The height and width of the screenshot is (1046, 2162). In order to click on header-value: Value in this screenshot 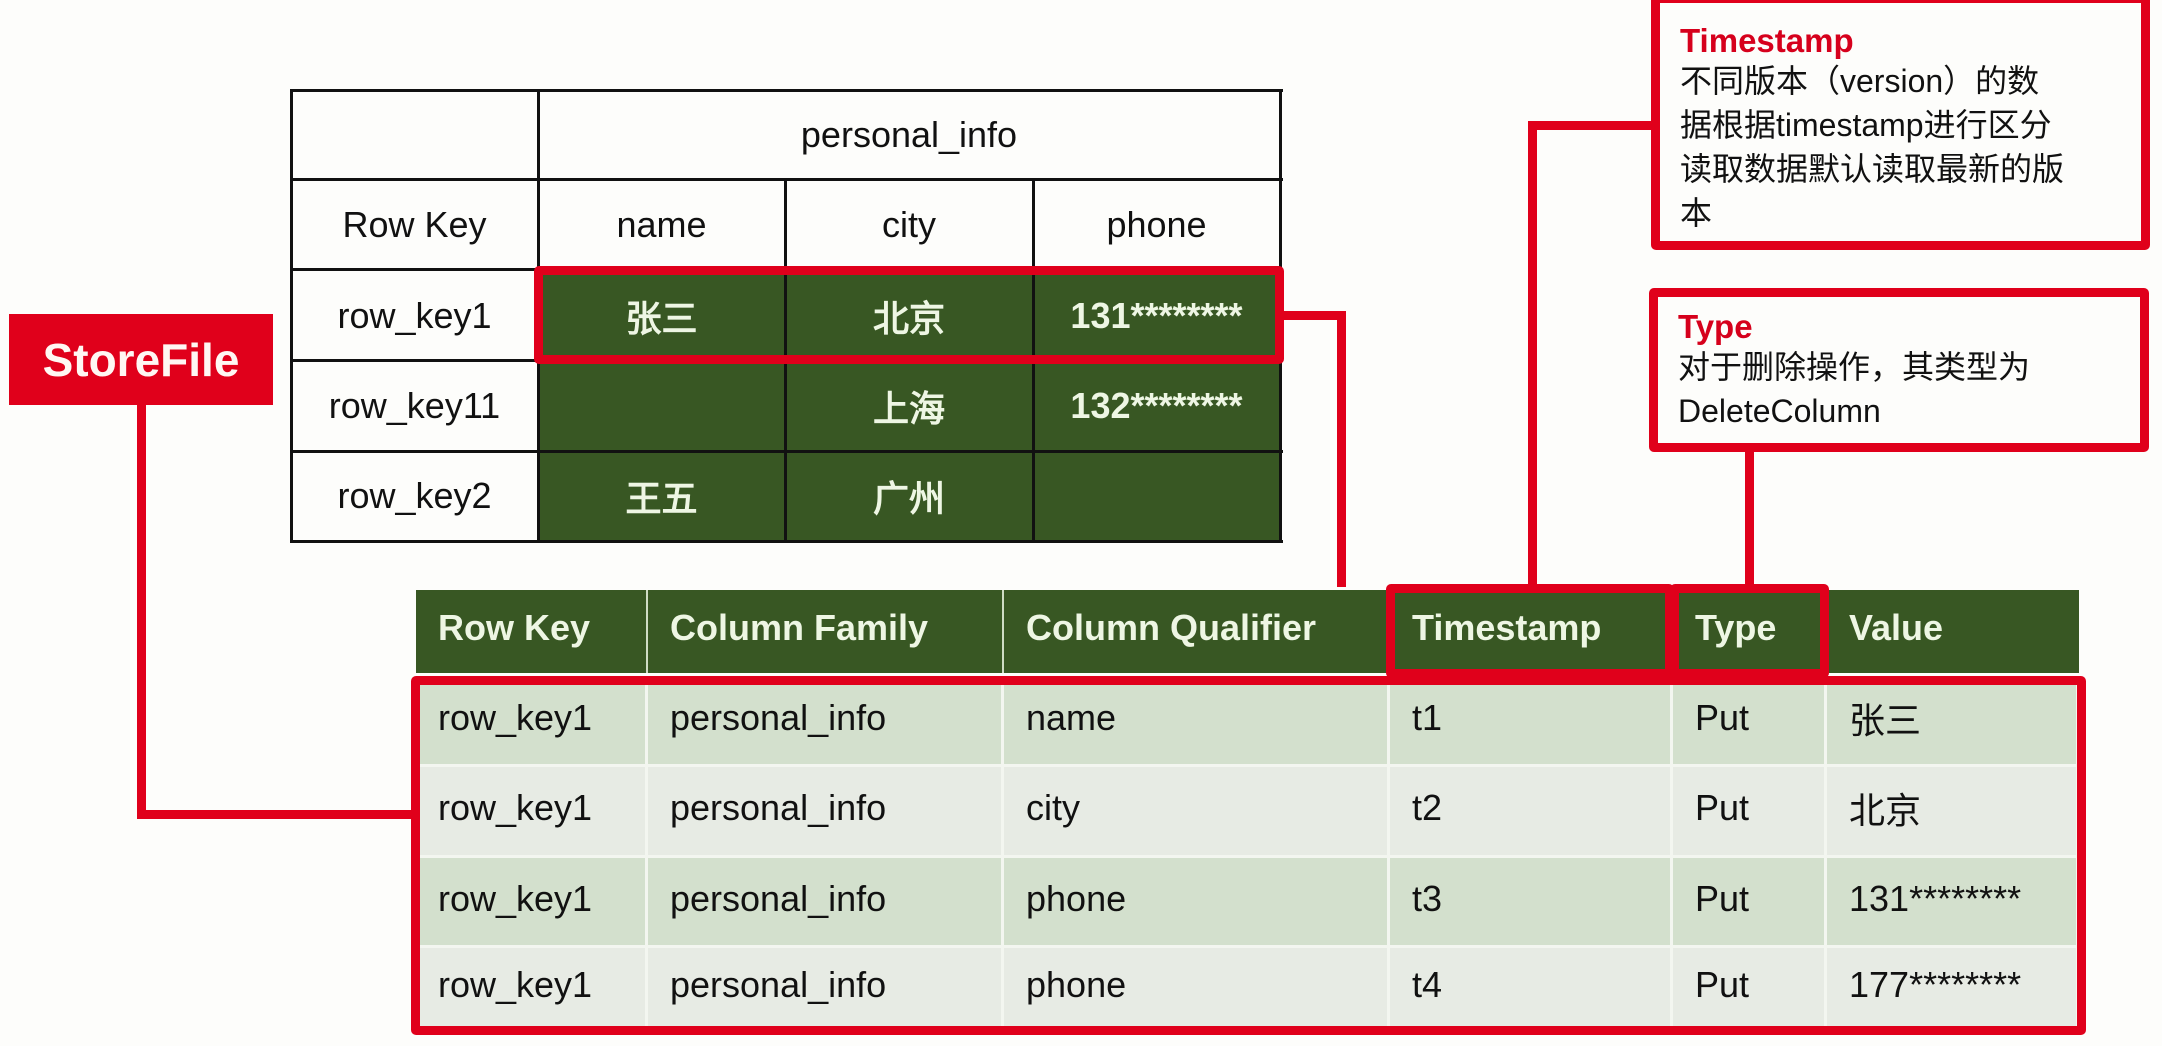, I will do `click(1953, 631)`.